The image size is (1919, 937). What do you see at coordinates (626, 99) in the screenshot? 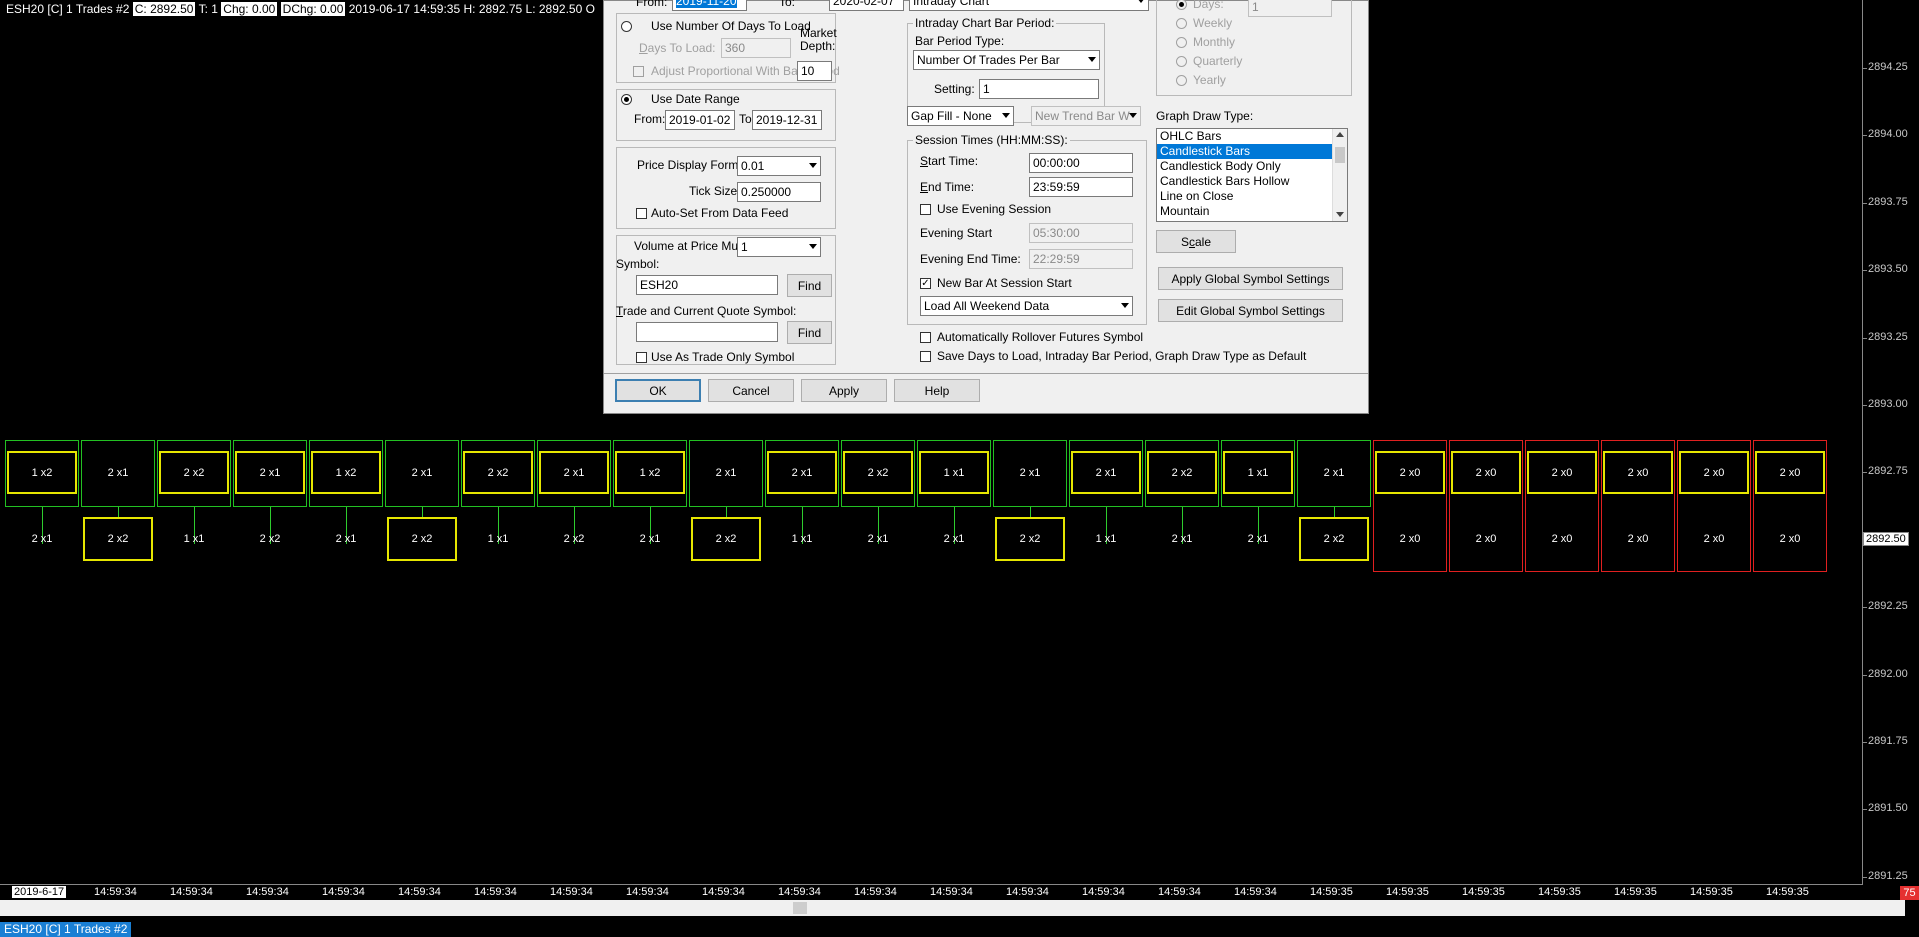
I see `use-date-range-radio` at bounding box center [626, 99].